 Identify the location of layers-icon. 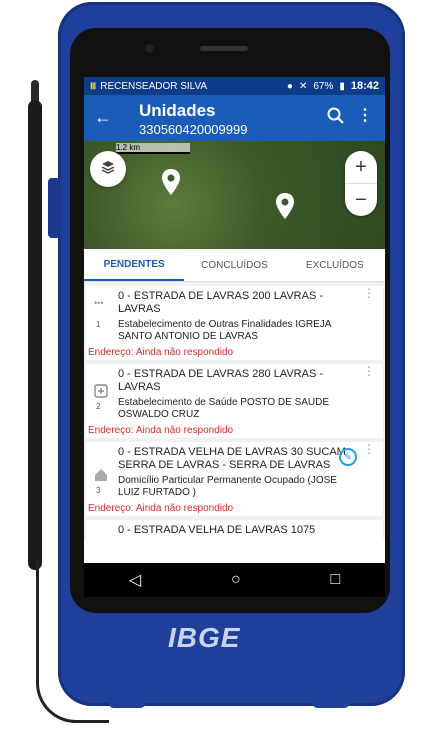
(108, 169).